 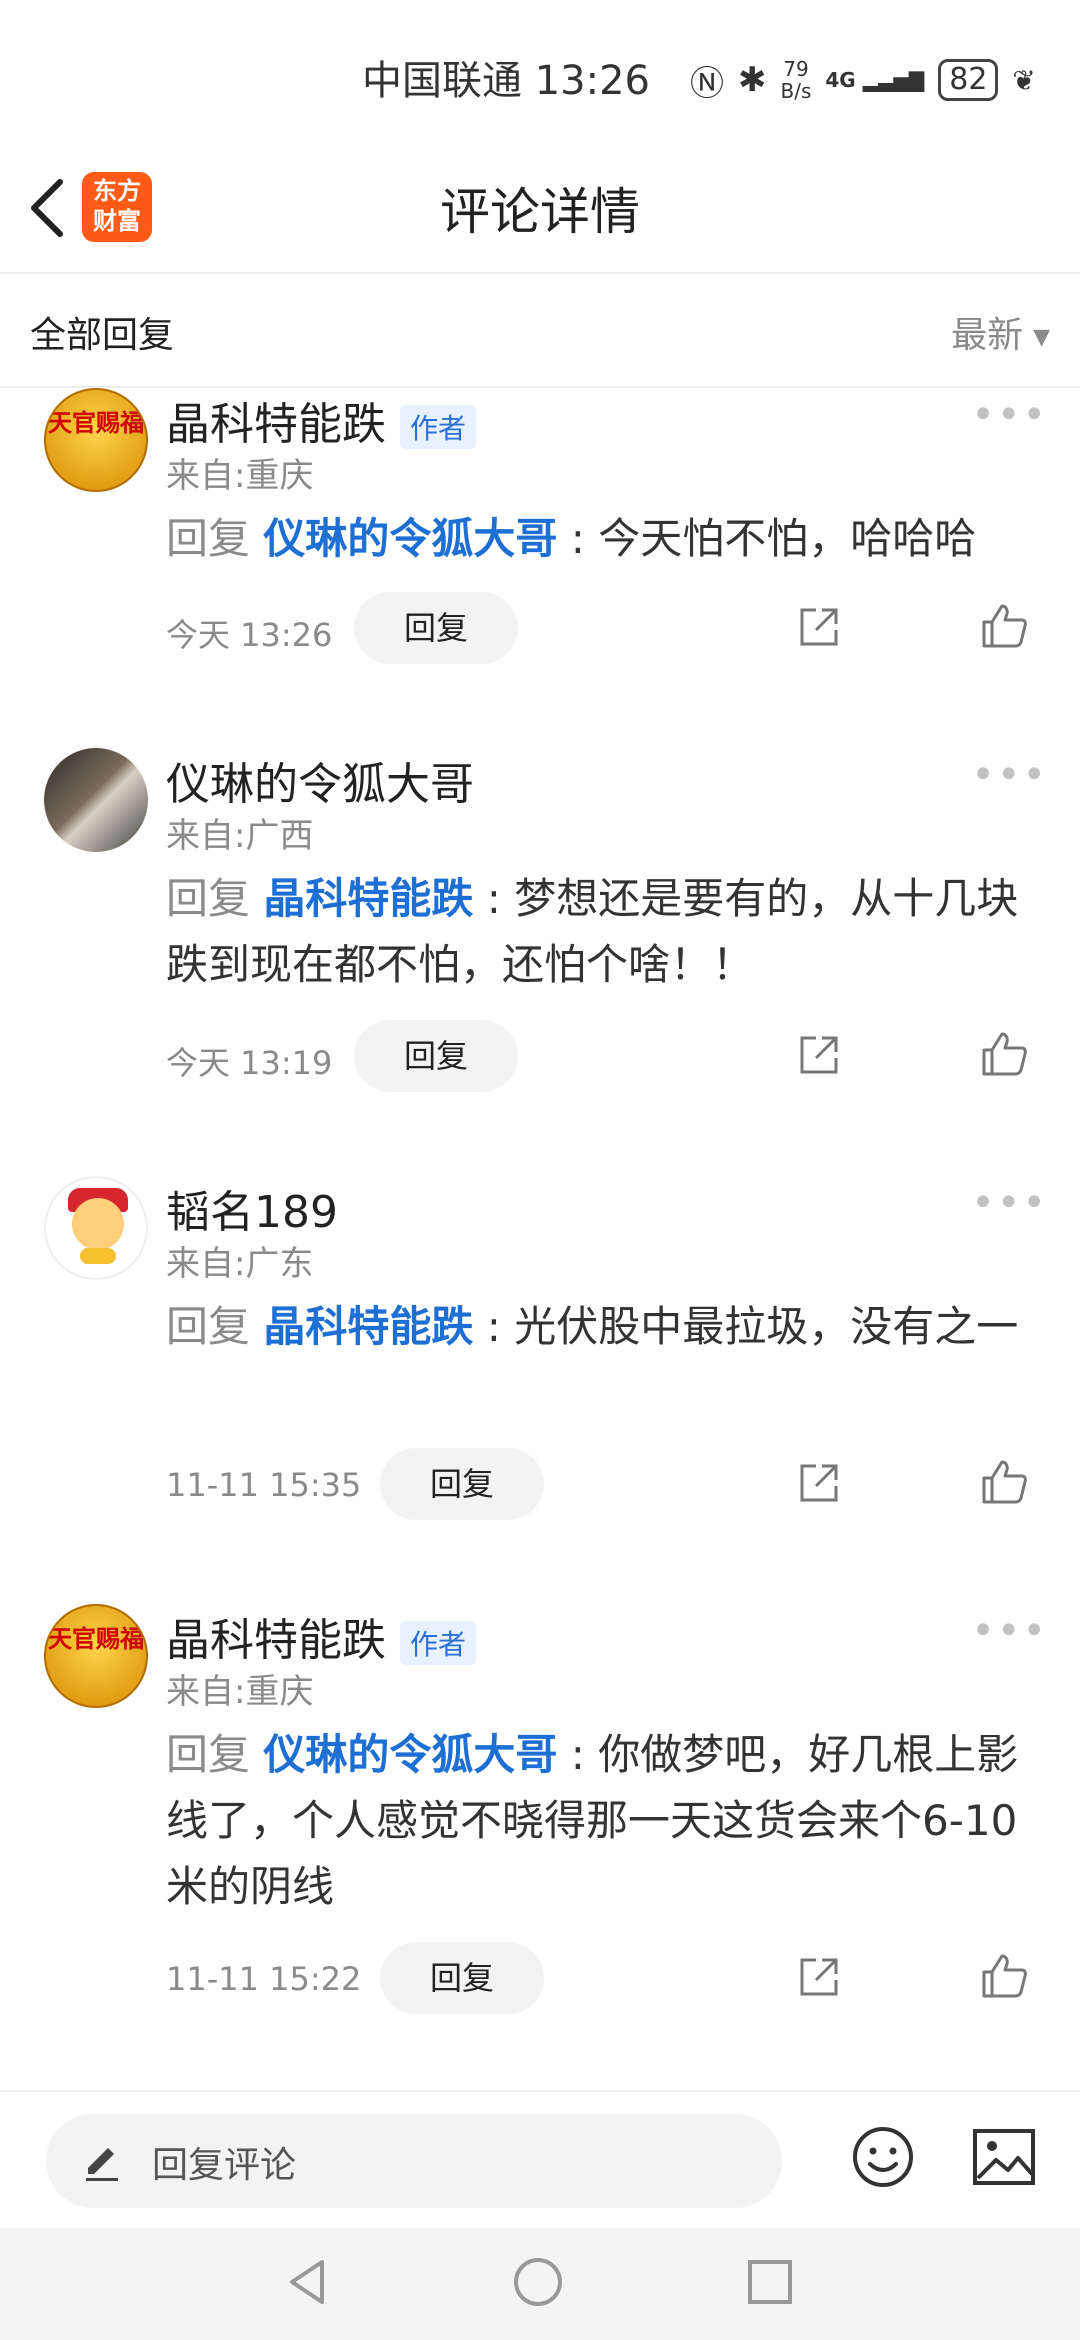 What do you see at coordinates (752, 80) in the screenshot?
I see `bluetooth-icon: ✱` at bounding box center [752, 80].